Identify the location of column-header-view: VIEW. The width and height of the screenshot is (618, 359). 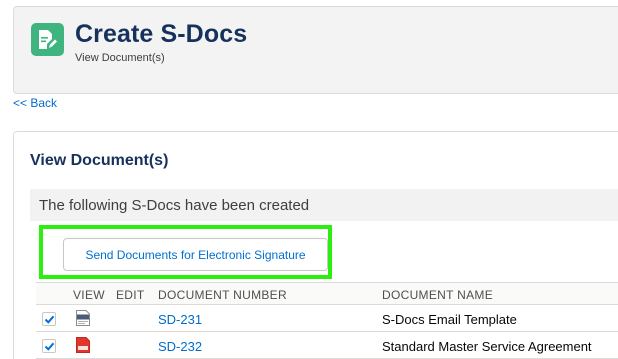
(89, 295).